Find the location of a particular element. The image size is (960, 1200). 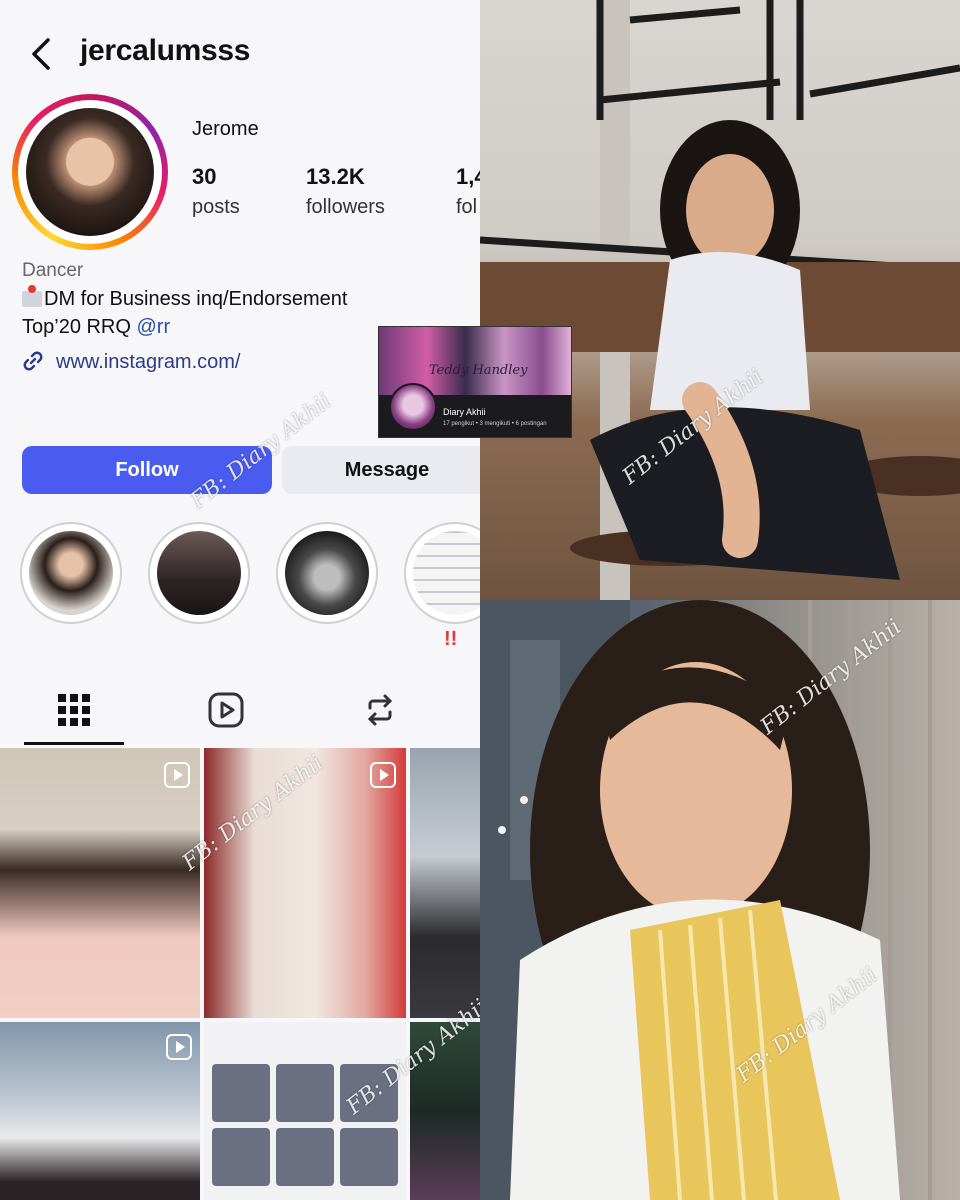

alert-marks: !! is located at coordinates (451, 639).